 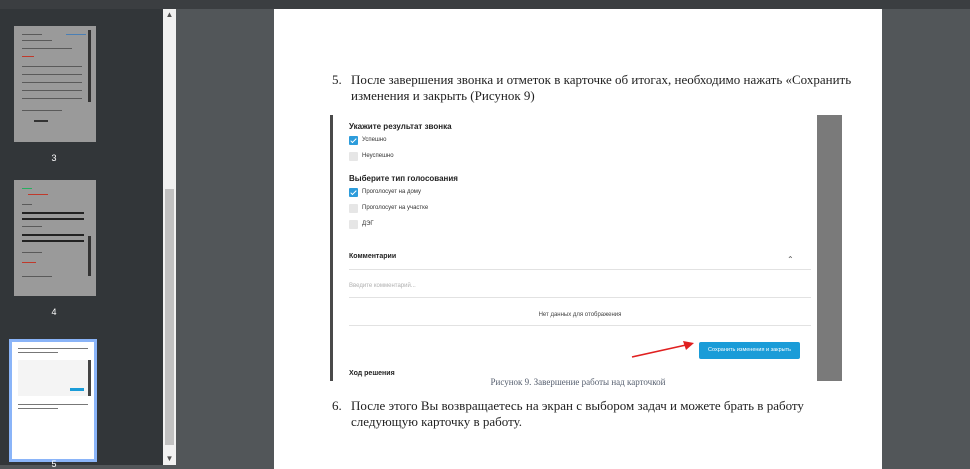 What do you see at coordinates (580, 297) in the screenshot?
I see `comment-input-divider` at bounding box center [580, 297].